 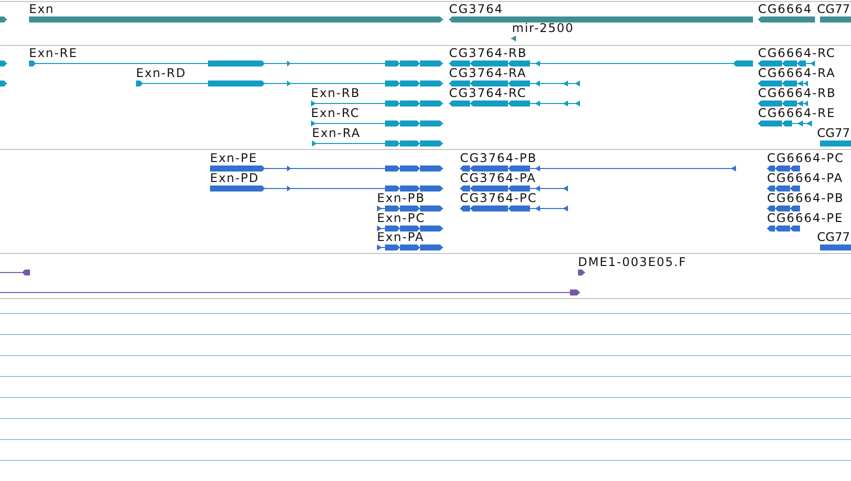 I want to click on feature-label: CG6664-PA, so click(x=805, y=178).